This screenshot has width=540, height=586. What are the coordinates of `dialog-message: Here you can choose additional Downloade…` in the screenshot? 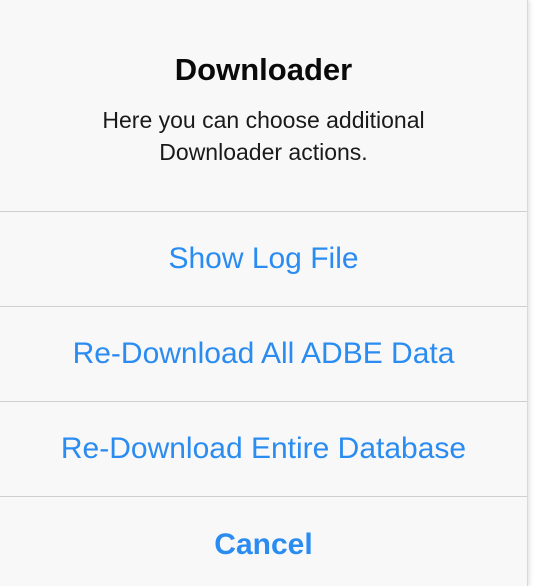 It's located at (263, 136).